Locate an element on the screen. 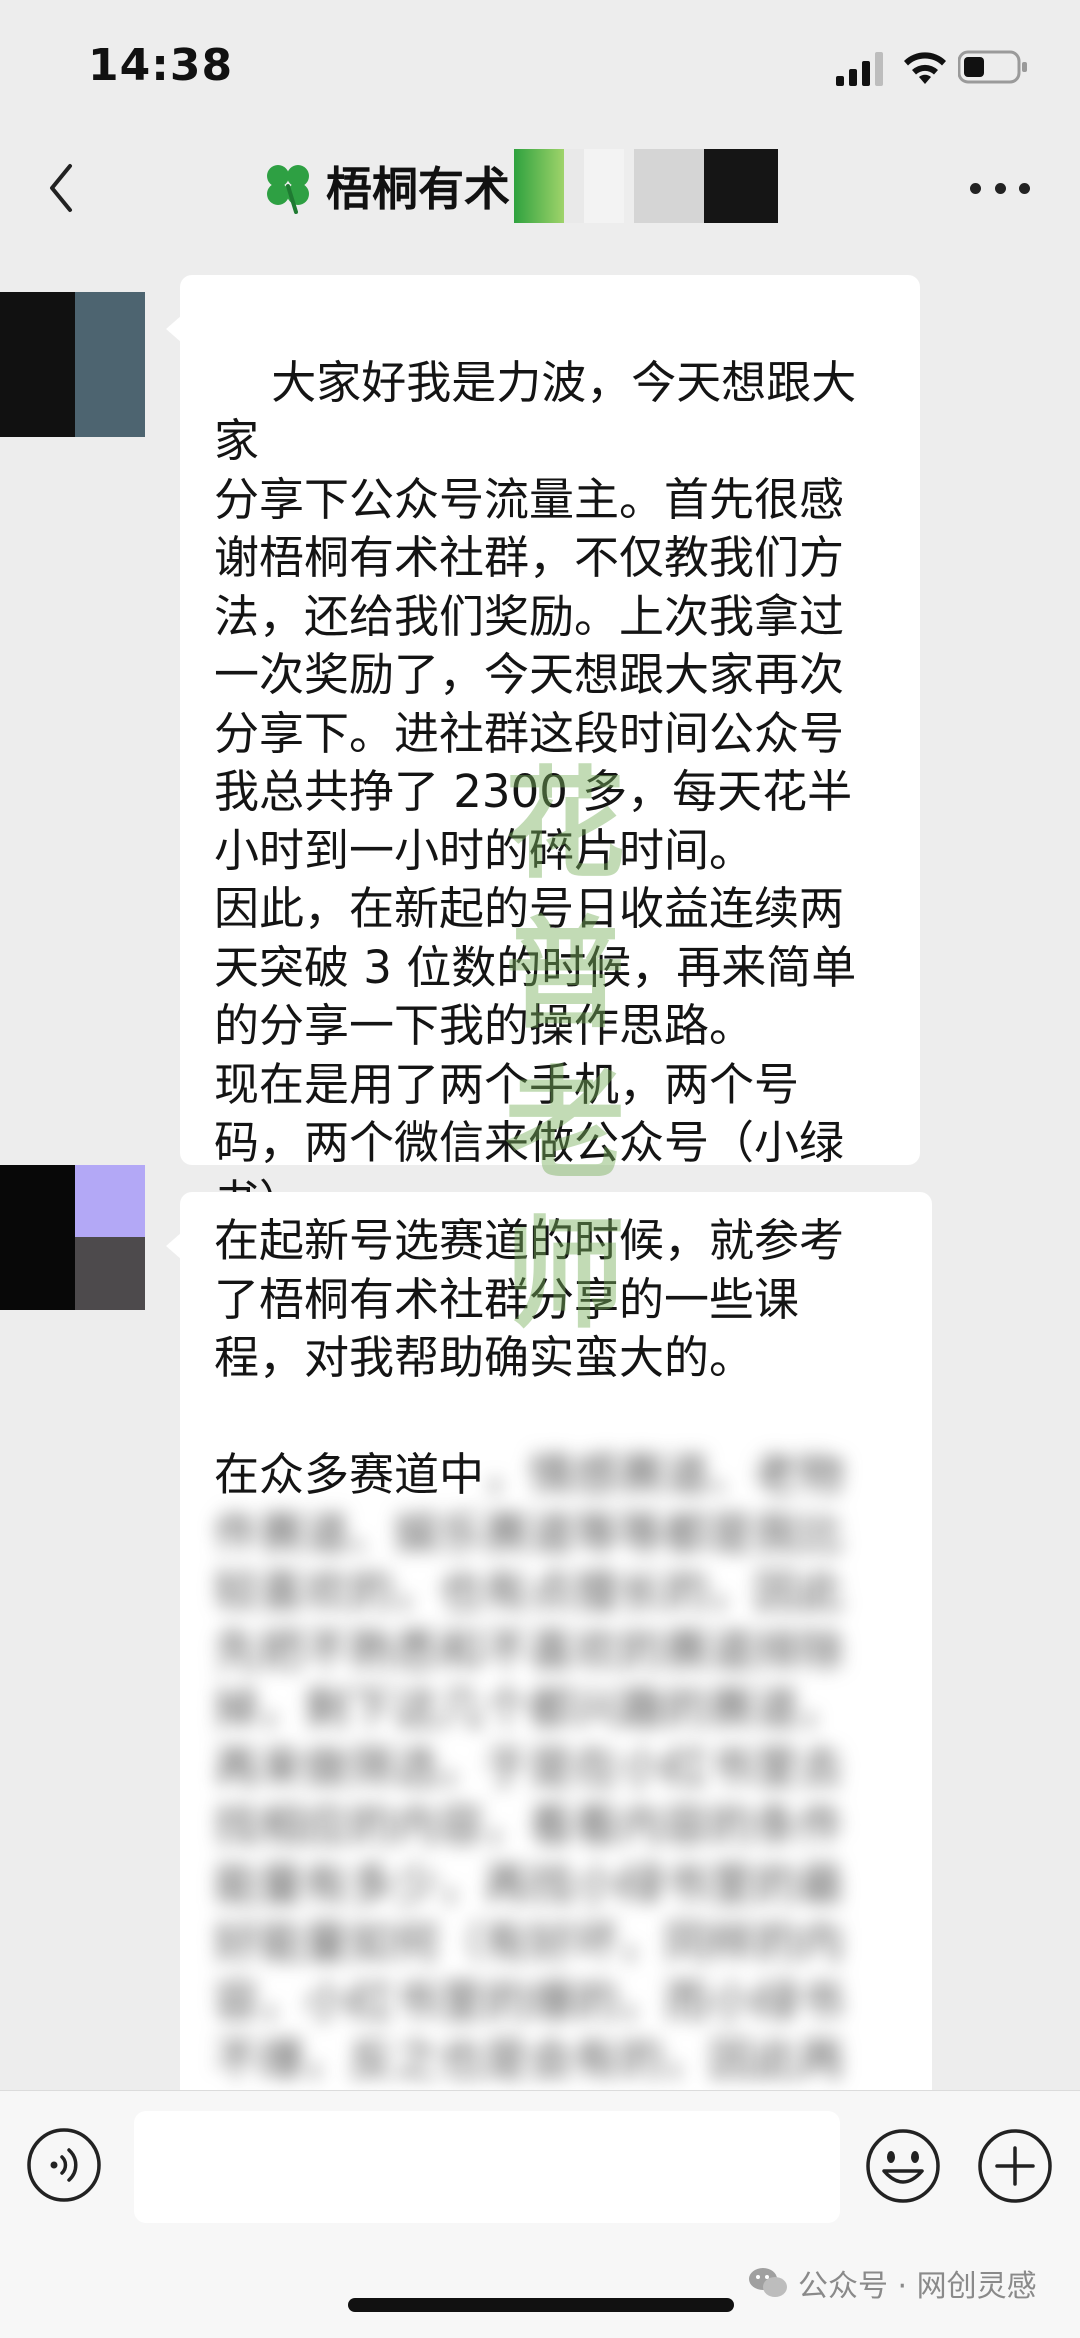 The height and width of the screenshot is (2338, 1080). status-bar: 14:38 is located at coordinates (540, 65).